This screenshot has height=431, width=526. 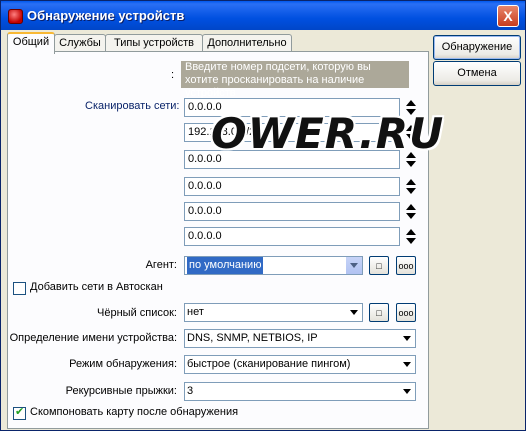 I want to click on app-icon, so click(x=15, y=16).